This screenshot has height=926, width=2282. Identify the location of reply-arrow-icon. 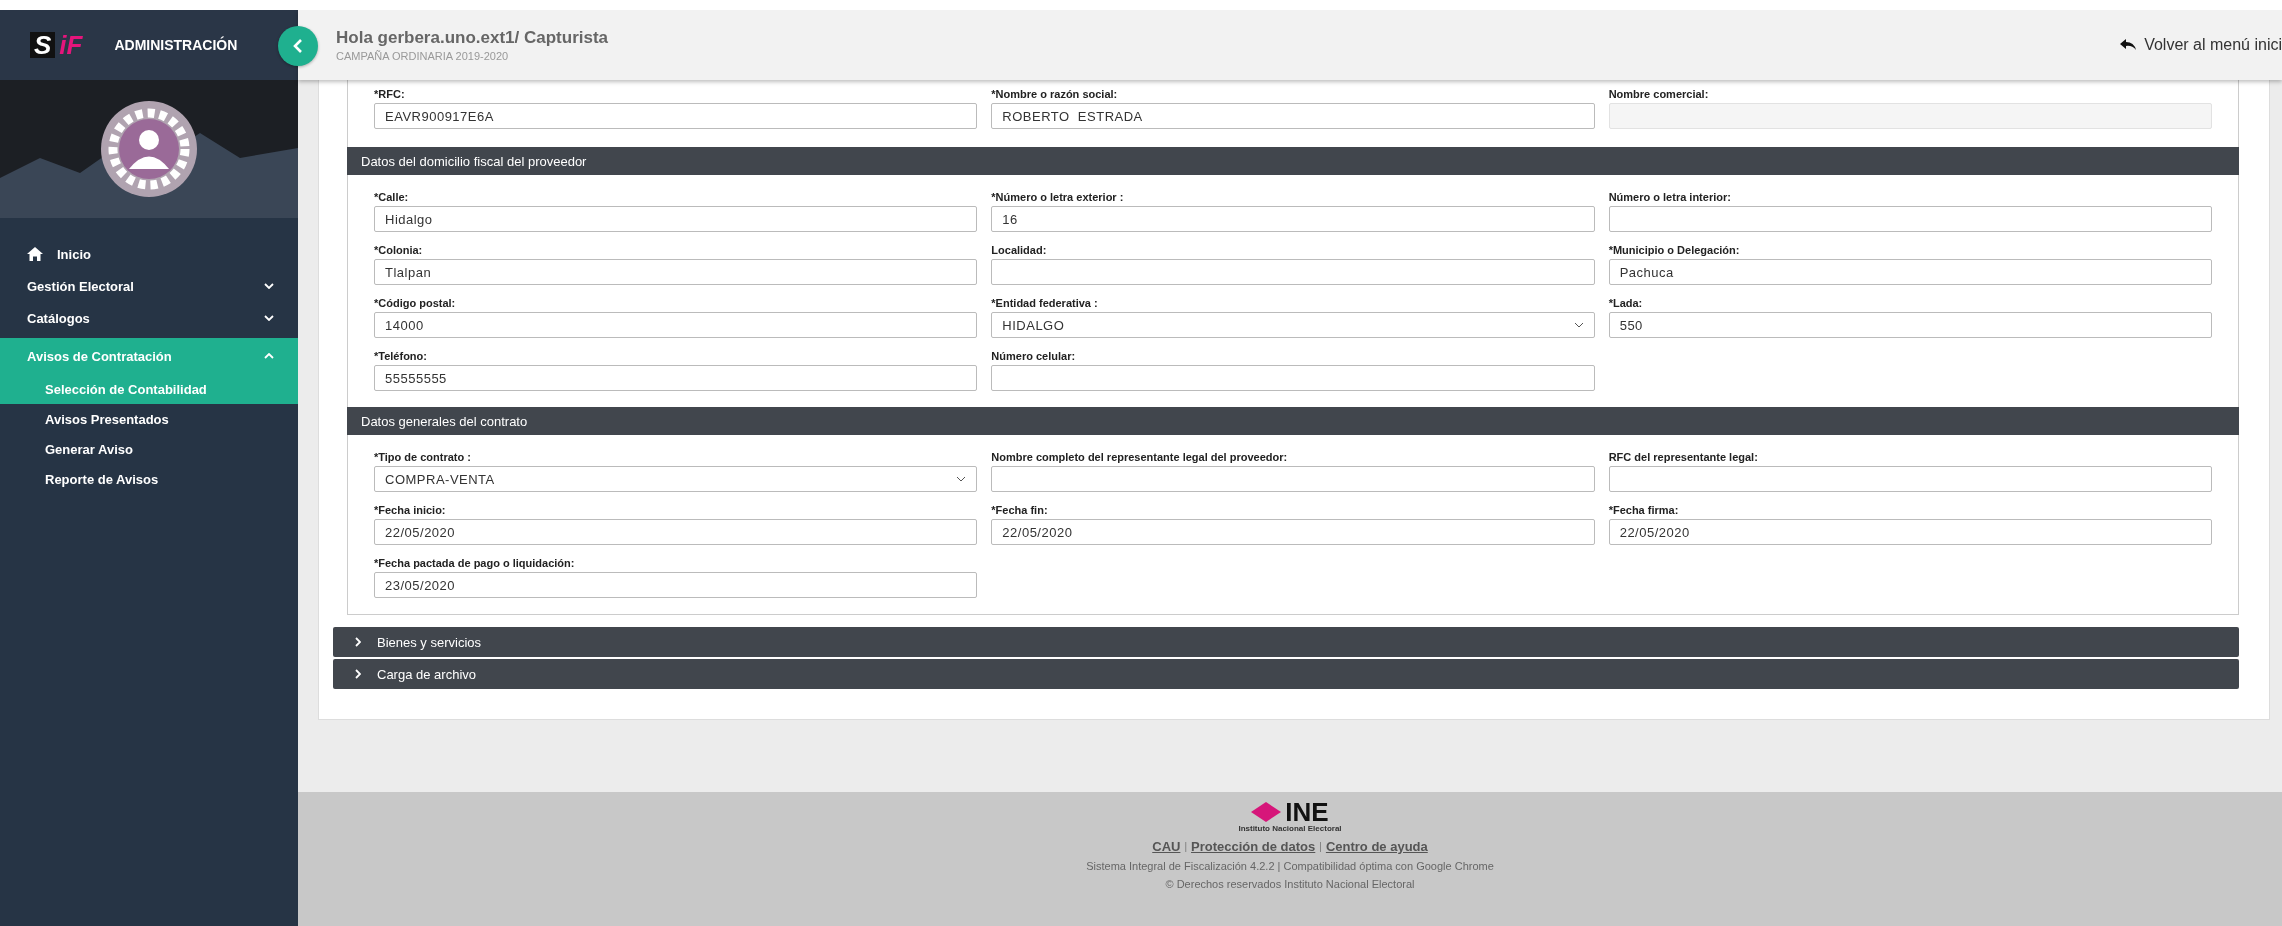
(2128, 45).